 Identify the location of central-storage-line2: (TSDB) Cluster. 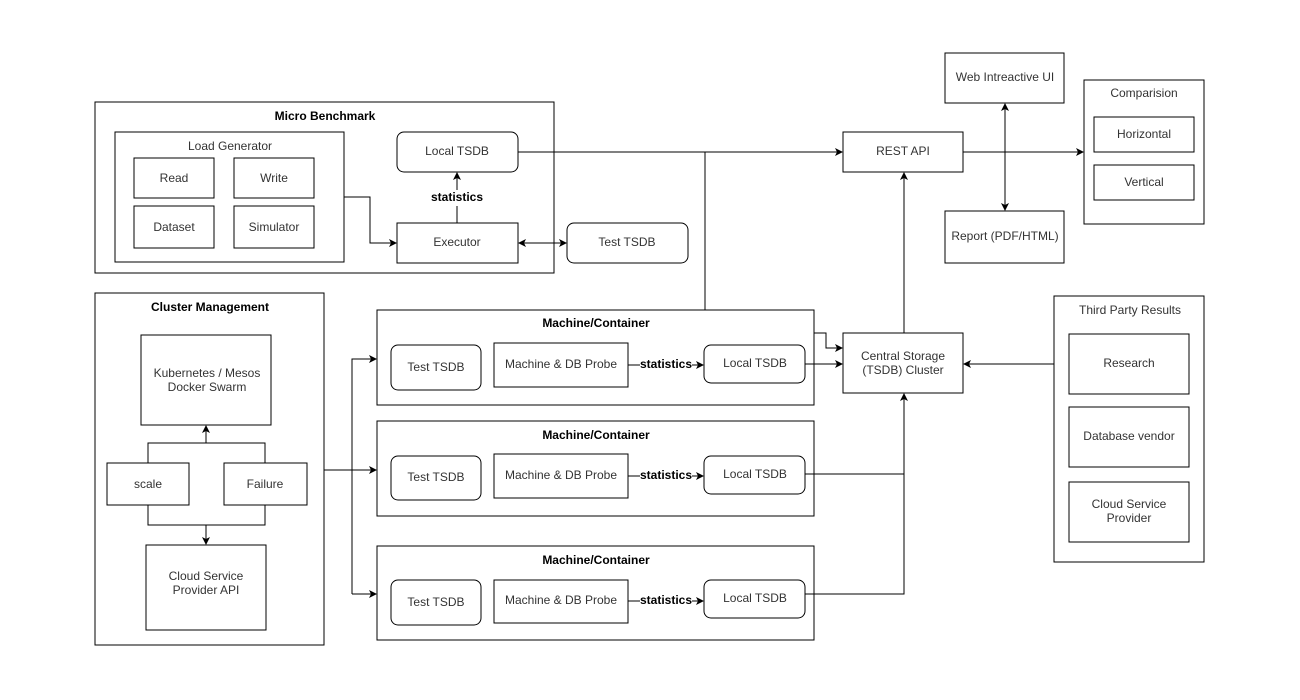
(902, 370).